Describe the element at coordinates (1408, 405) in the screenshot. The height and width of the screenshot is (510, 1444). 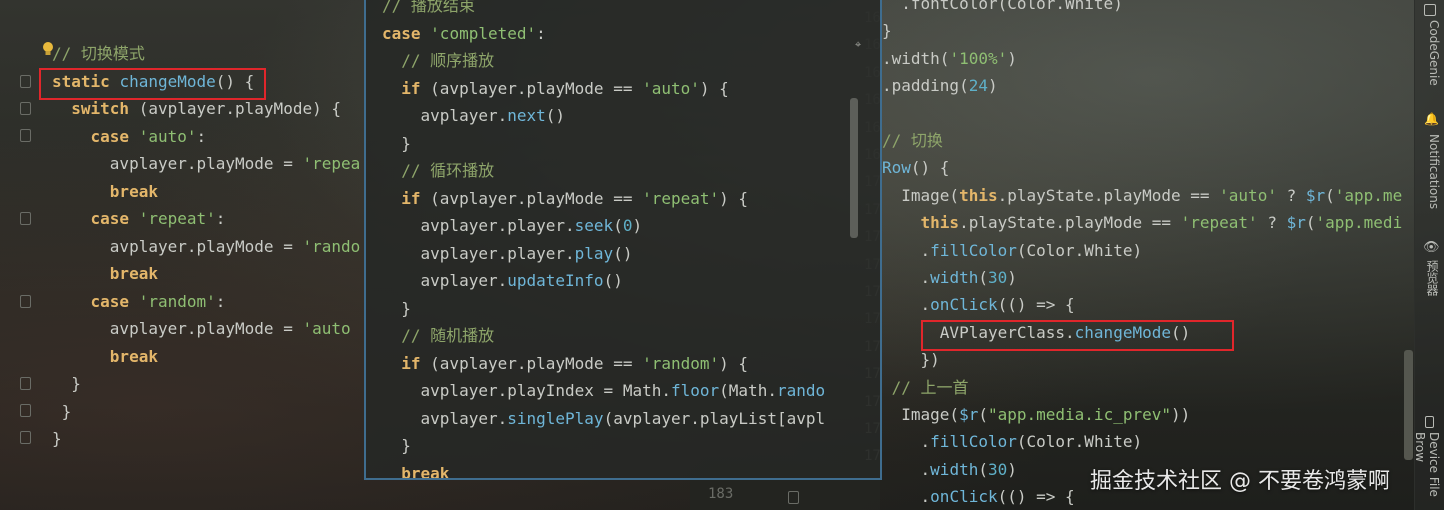
I see `scrollbar` at that location.